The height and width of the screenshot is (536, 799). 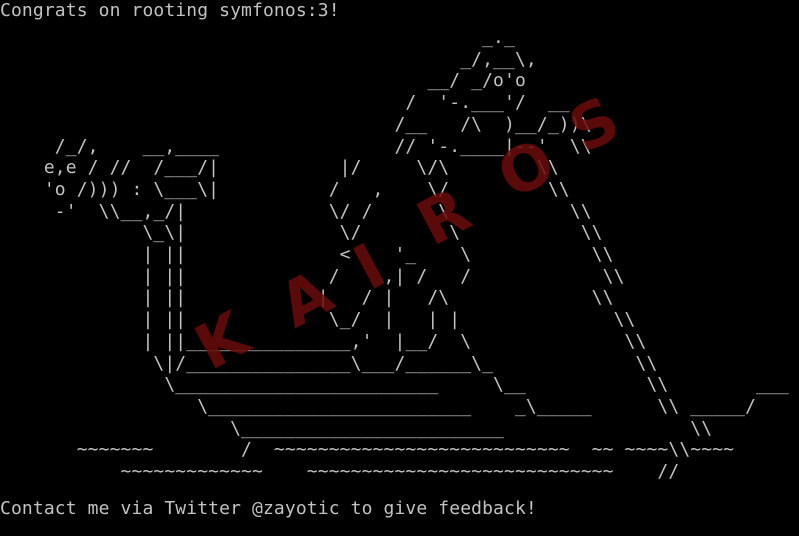 I want to click on congrats-message: Congrats on rooting symfonos:3!, so click(x=170, y=10).